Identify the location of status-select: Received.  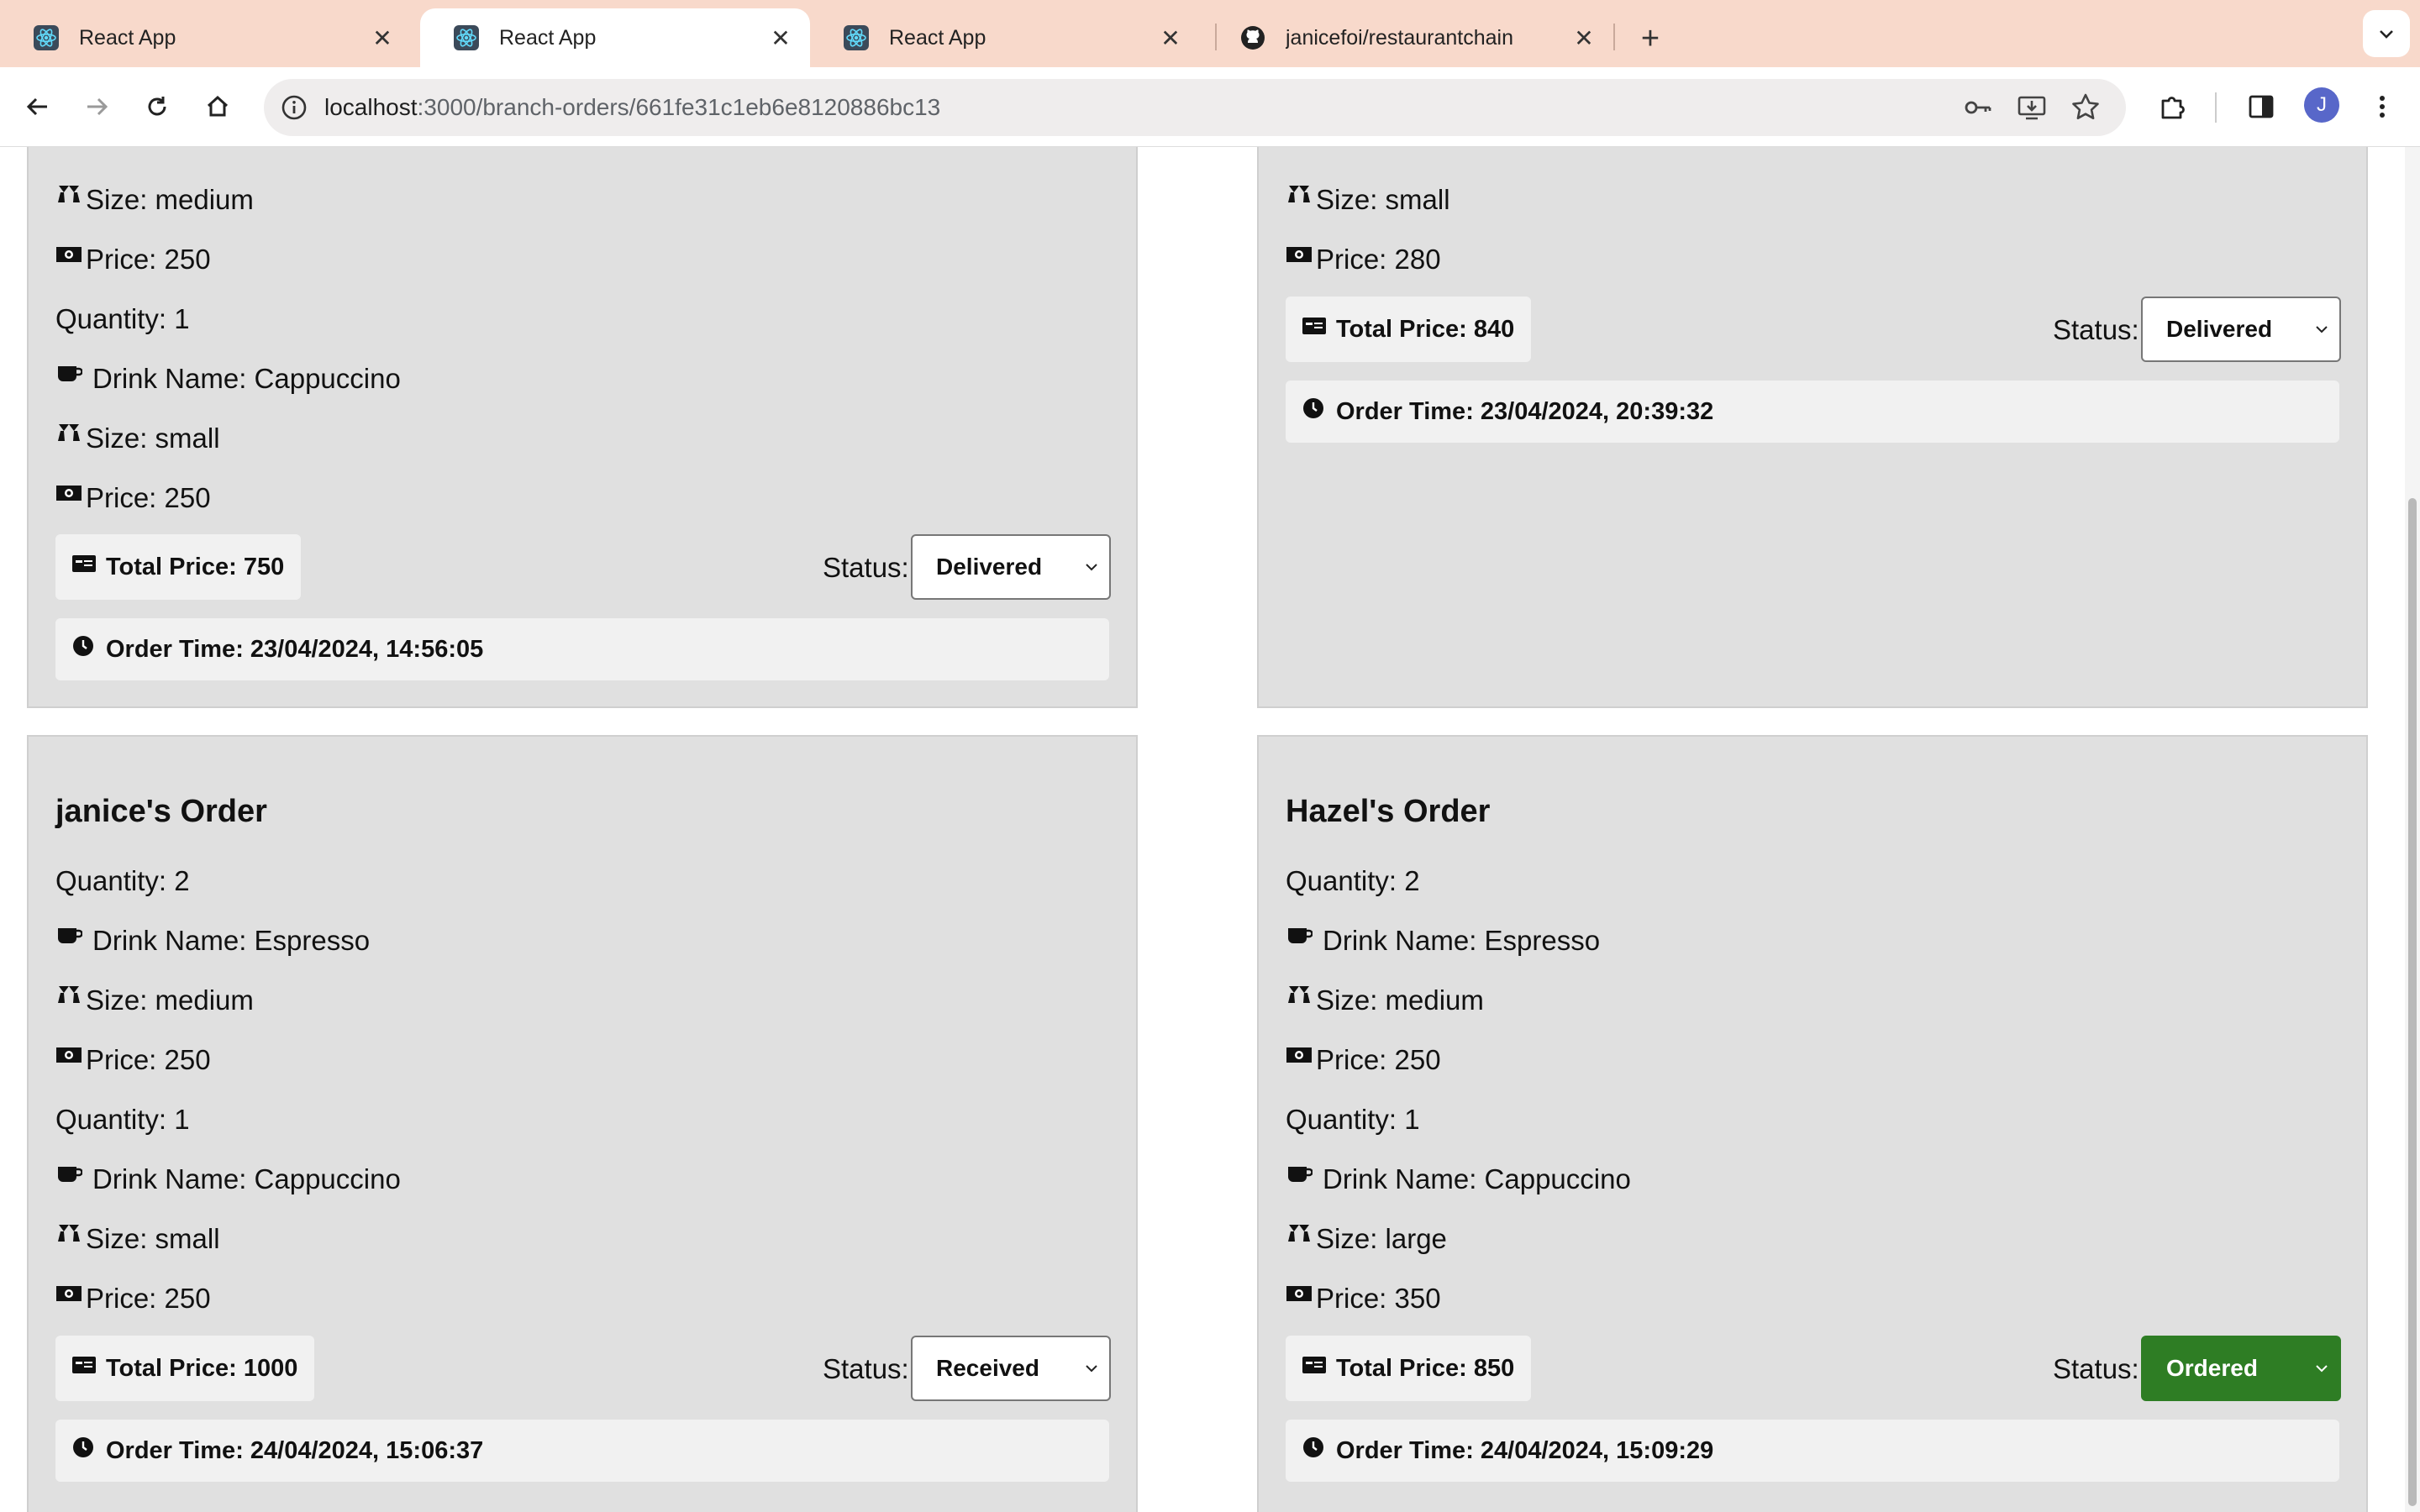
(1011, 1368).